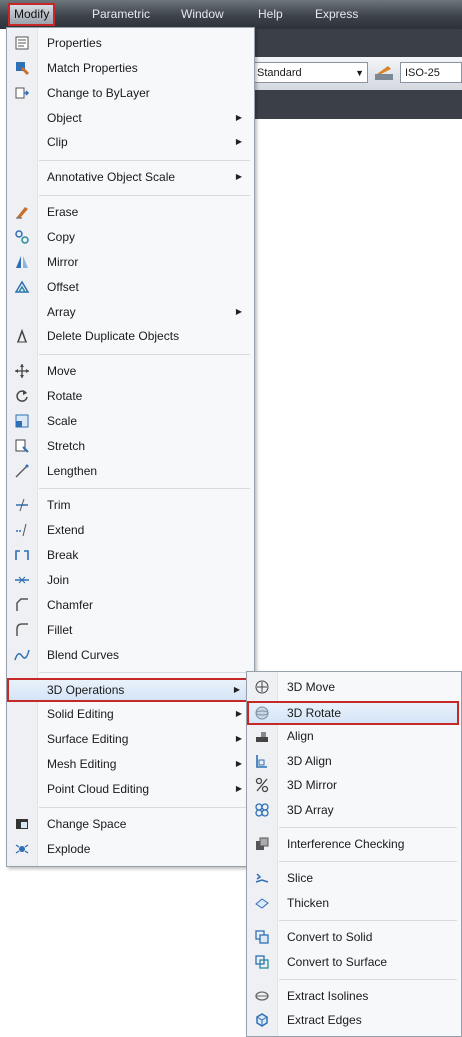 The width and height of the screenshot is (462, 1037). What do you see at coordinates (130, 142) in the screenshot?
I see `menu-item-clip: Clip ▶` at bounding box center [130, 142].